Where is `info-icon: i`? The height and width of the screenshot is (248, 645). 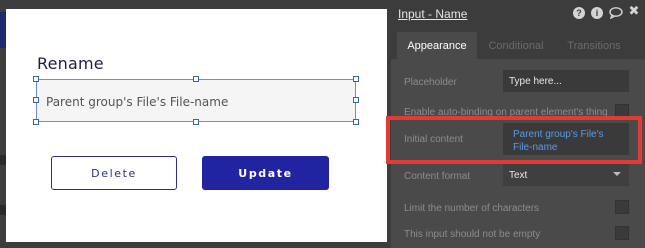 info-icon: i is located at coordinates (597, 13).